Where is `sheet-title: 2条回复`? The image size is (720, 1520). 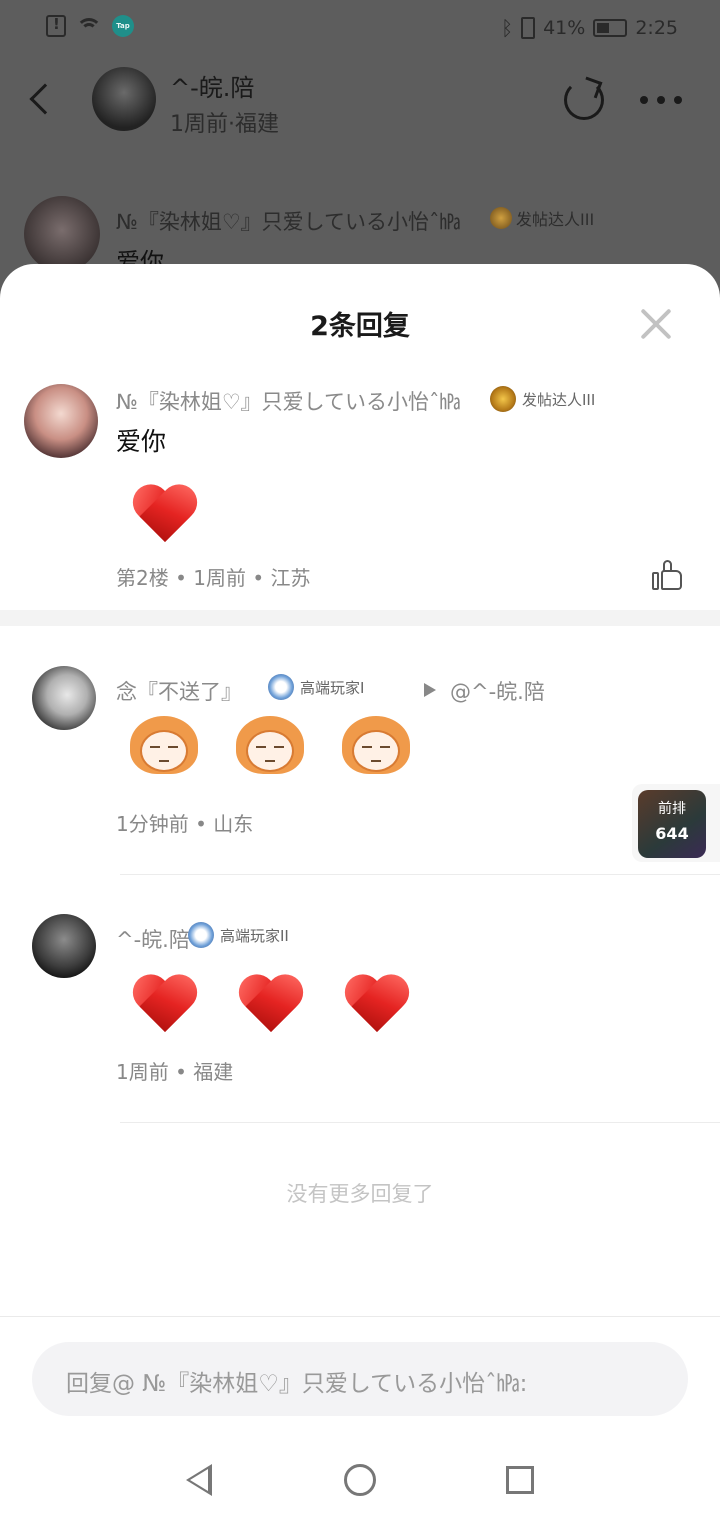 sheet-title: 2条回复 is located at coordinates (360, 326).